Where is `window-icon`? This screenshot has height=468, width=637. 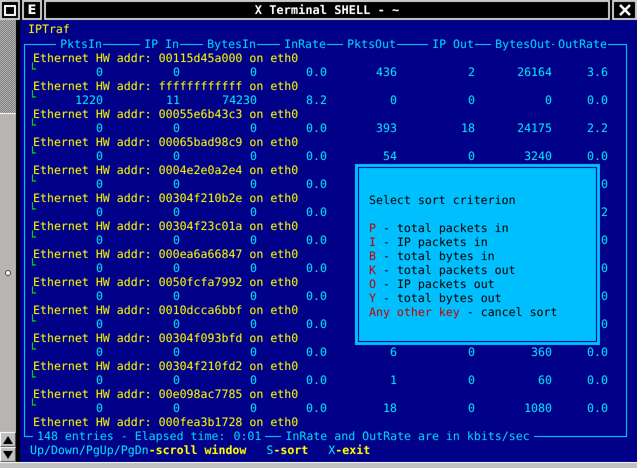
window-icon is located at coordinates (10, 10).